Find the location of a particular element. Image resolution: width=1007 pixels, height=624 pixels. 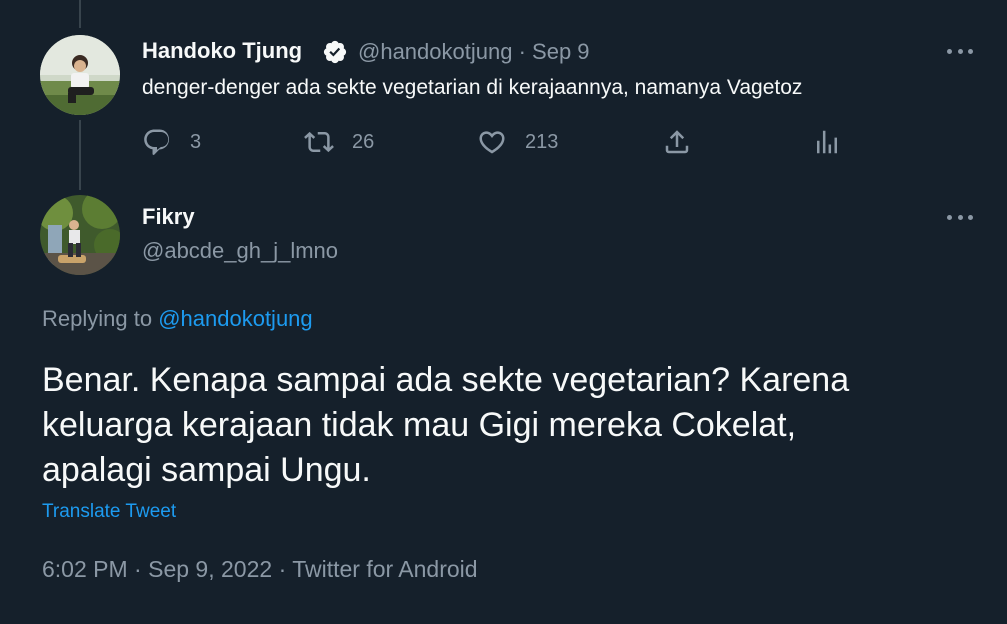

reply-author-avatar is located at coordinates (80, 235).